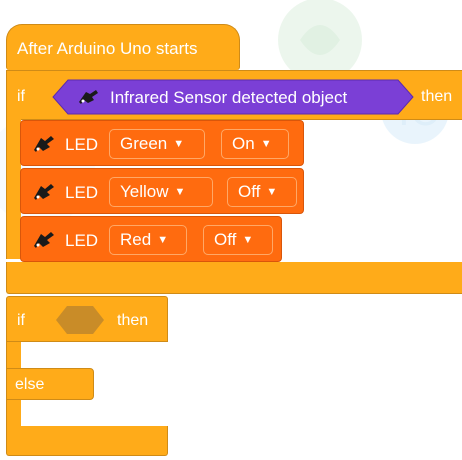 This screenshot has width=462, height=460. I want to click on led-color-value: Red, so click(136, 239).